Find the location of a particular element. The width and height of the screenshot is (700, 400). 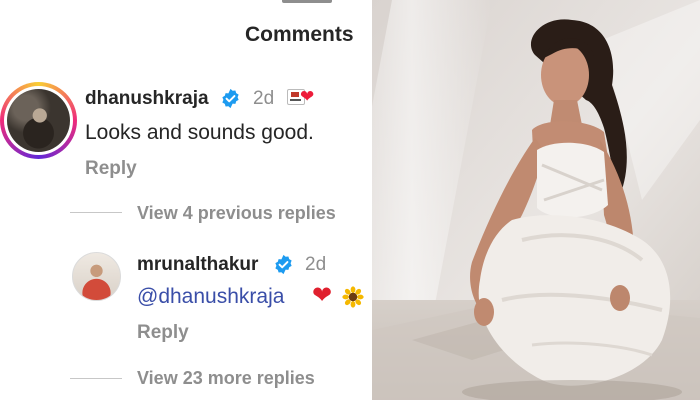

mention-link: @dhanushkraja is located at coordinates (210, 297).